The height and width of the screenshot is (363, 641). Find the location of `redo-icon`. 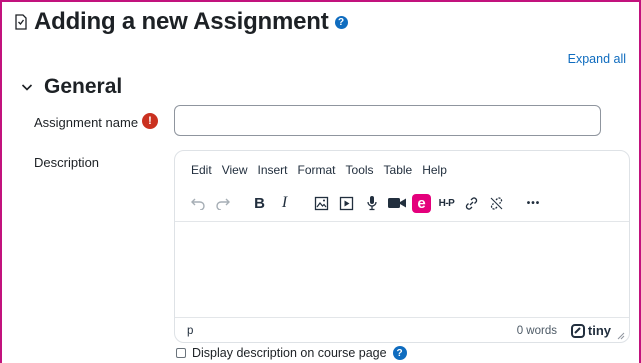

redo-icon is located at coordinates (222, 203).